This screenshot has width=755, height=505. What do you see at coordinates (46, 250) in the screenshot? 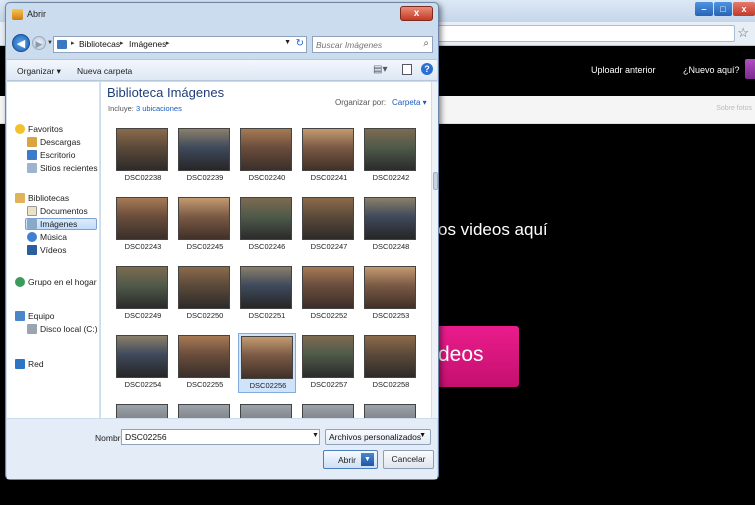
I see `nav-videos: Vídeos` at bounding box center [46, 250].